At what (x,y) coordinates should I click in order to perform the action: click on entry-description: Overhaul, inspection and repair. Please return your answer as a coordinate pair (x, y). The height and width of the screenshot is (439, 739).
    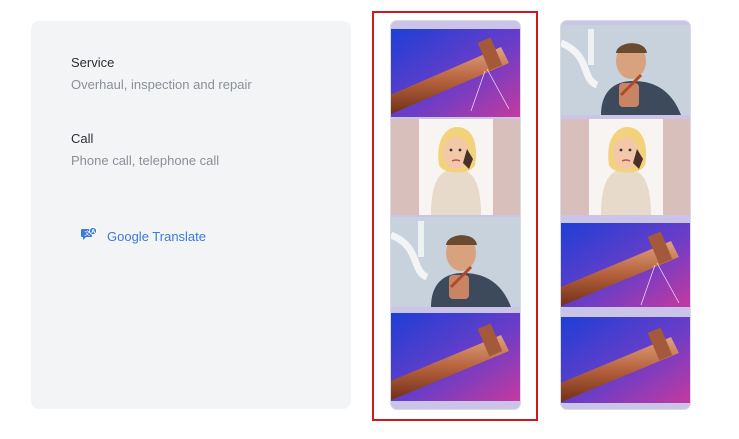
    Looking at the image, I should click on (161, 84).